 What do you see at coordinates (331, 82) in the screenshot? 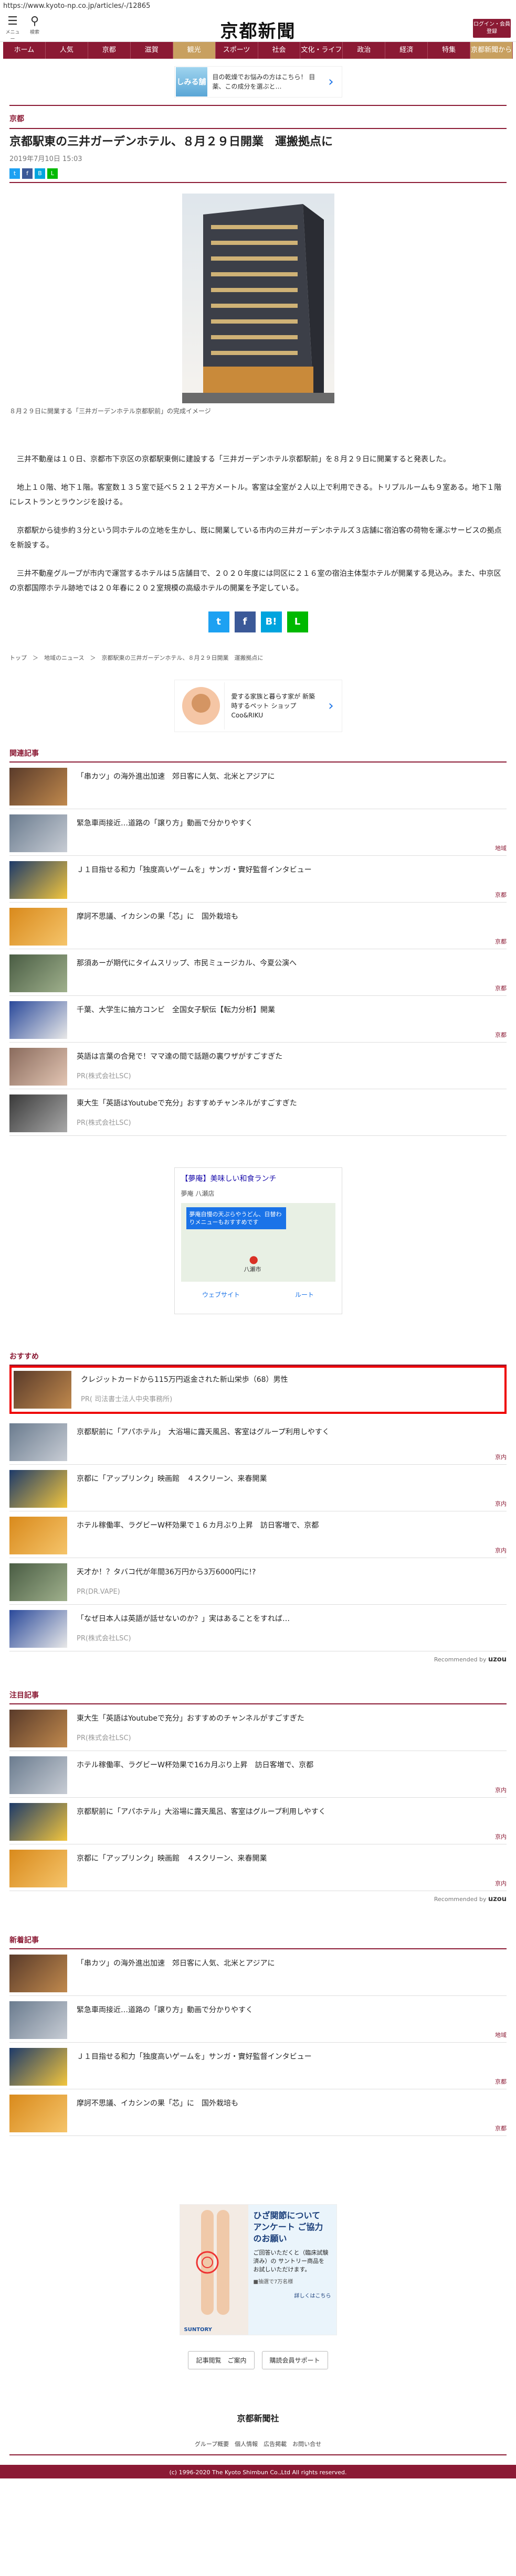
I see `chevron-right-icon: ›` at bounding box center [331, 82].